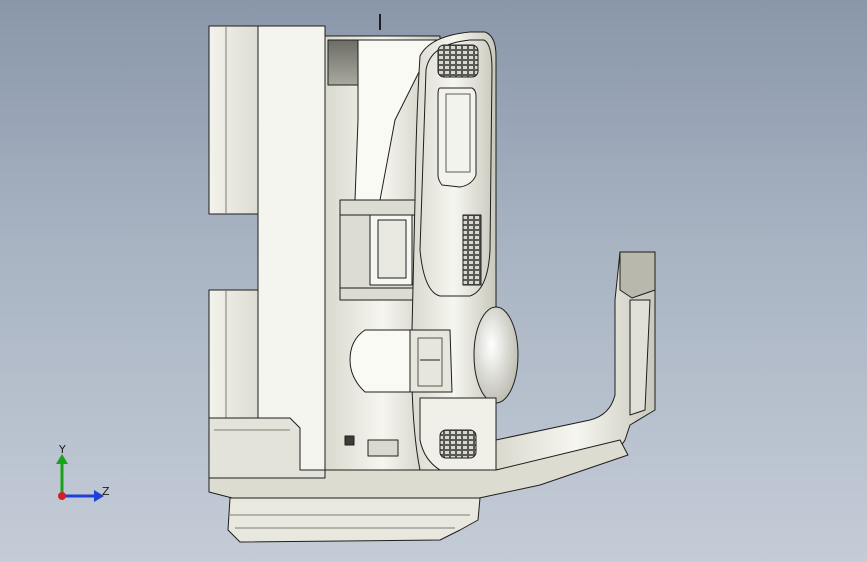 The image size is (867, 562). I want to click on tiny-port, so click(349, 440).